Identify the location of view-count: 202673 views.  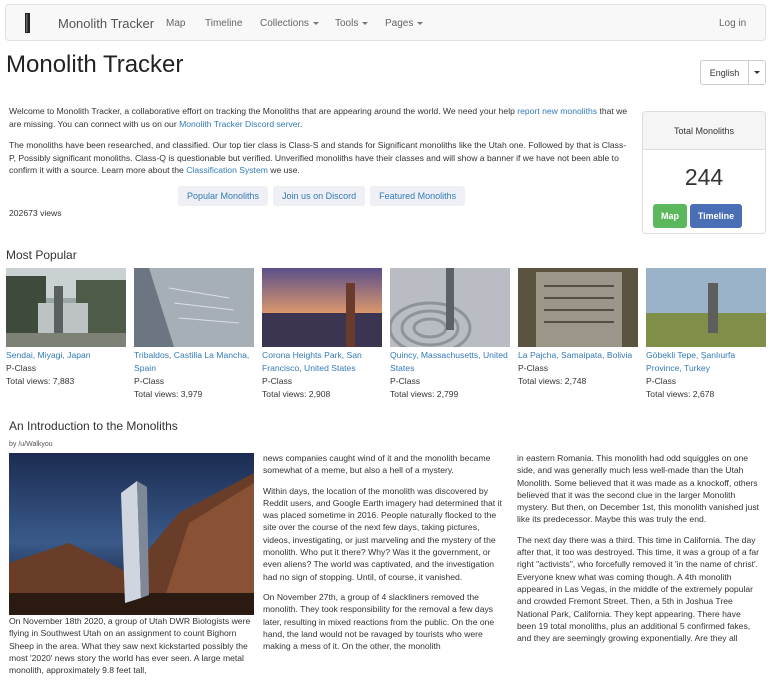
(35, 213).